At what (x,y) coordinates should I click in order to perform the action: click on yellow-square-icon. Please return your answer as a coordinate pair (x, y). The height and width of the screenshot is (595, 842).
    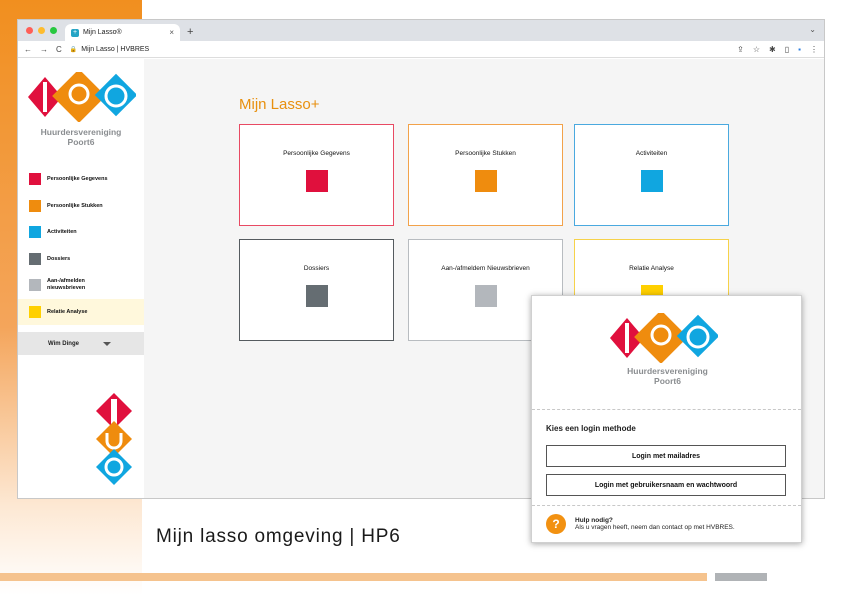
    Looking at the image, I should click on (35, 311).